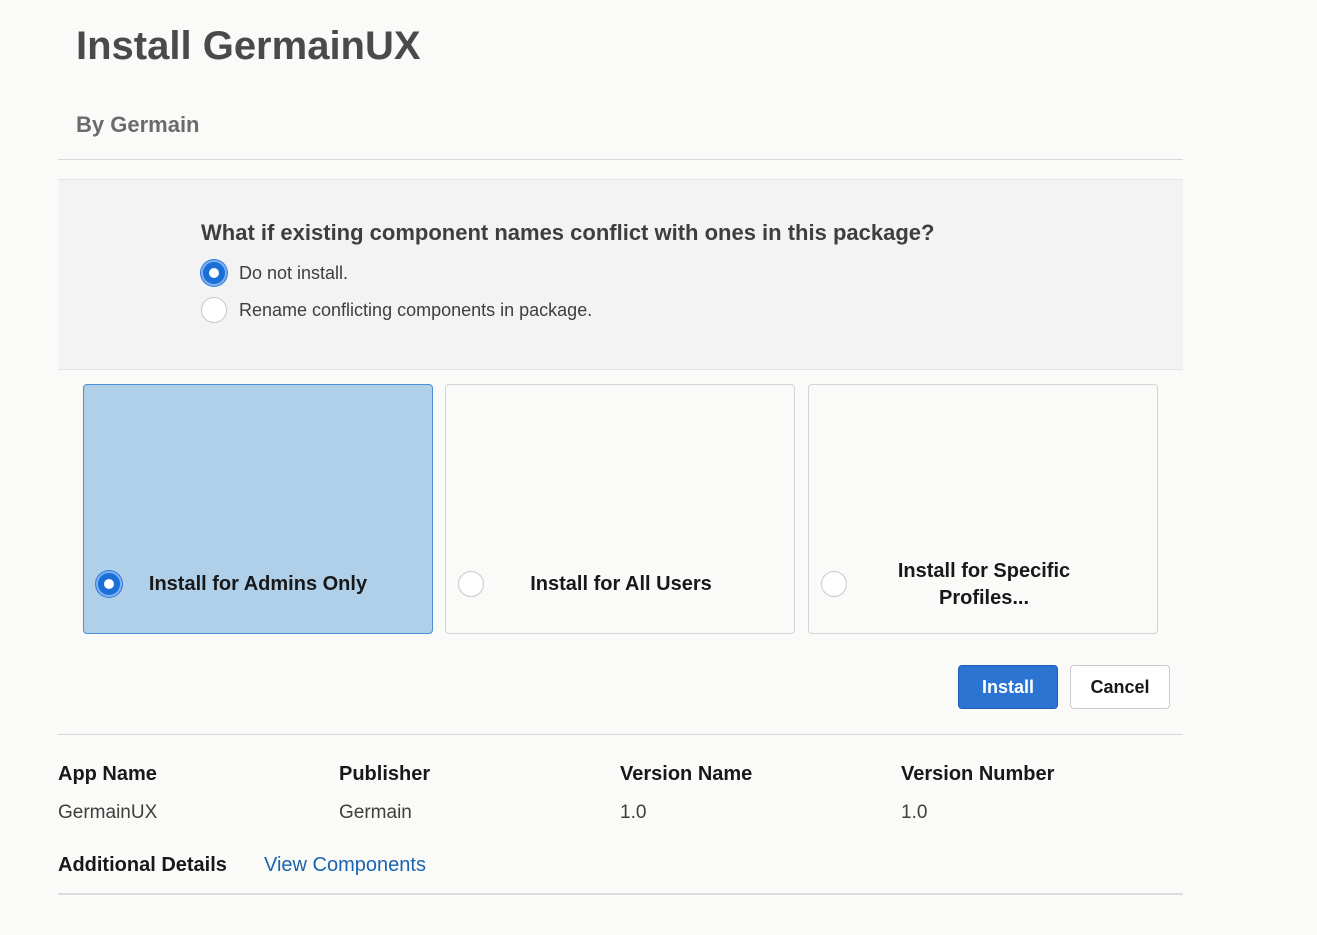 The height and width of the screenshot is (935, 1317). Describe the element at coordinates (978, 774) in the screenshot. I see `version-number-header: Version Number` at that location.